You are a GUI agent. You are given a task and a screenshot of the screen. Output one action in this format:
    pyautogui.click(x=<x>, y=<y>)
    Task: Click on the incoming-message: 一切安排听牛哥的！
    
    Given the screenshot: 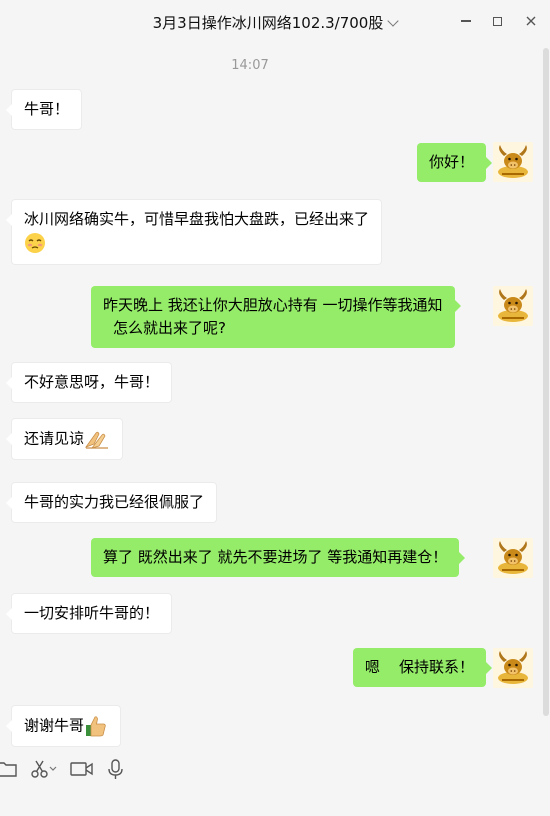 What is the action you would take?
    pyautogui.click(x=89, y=613)
    